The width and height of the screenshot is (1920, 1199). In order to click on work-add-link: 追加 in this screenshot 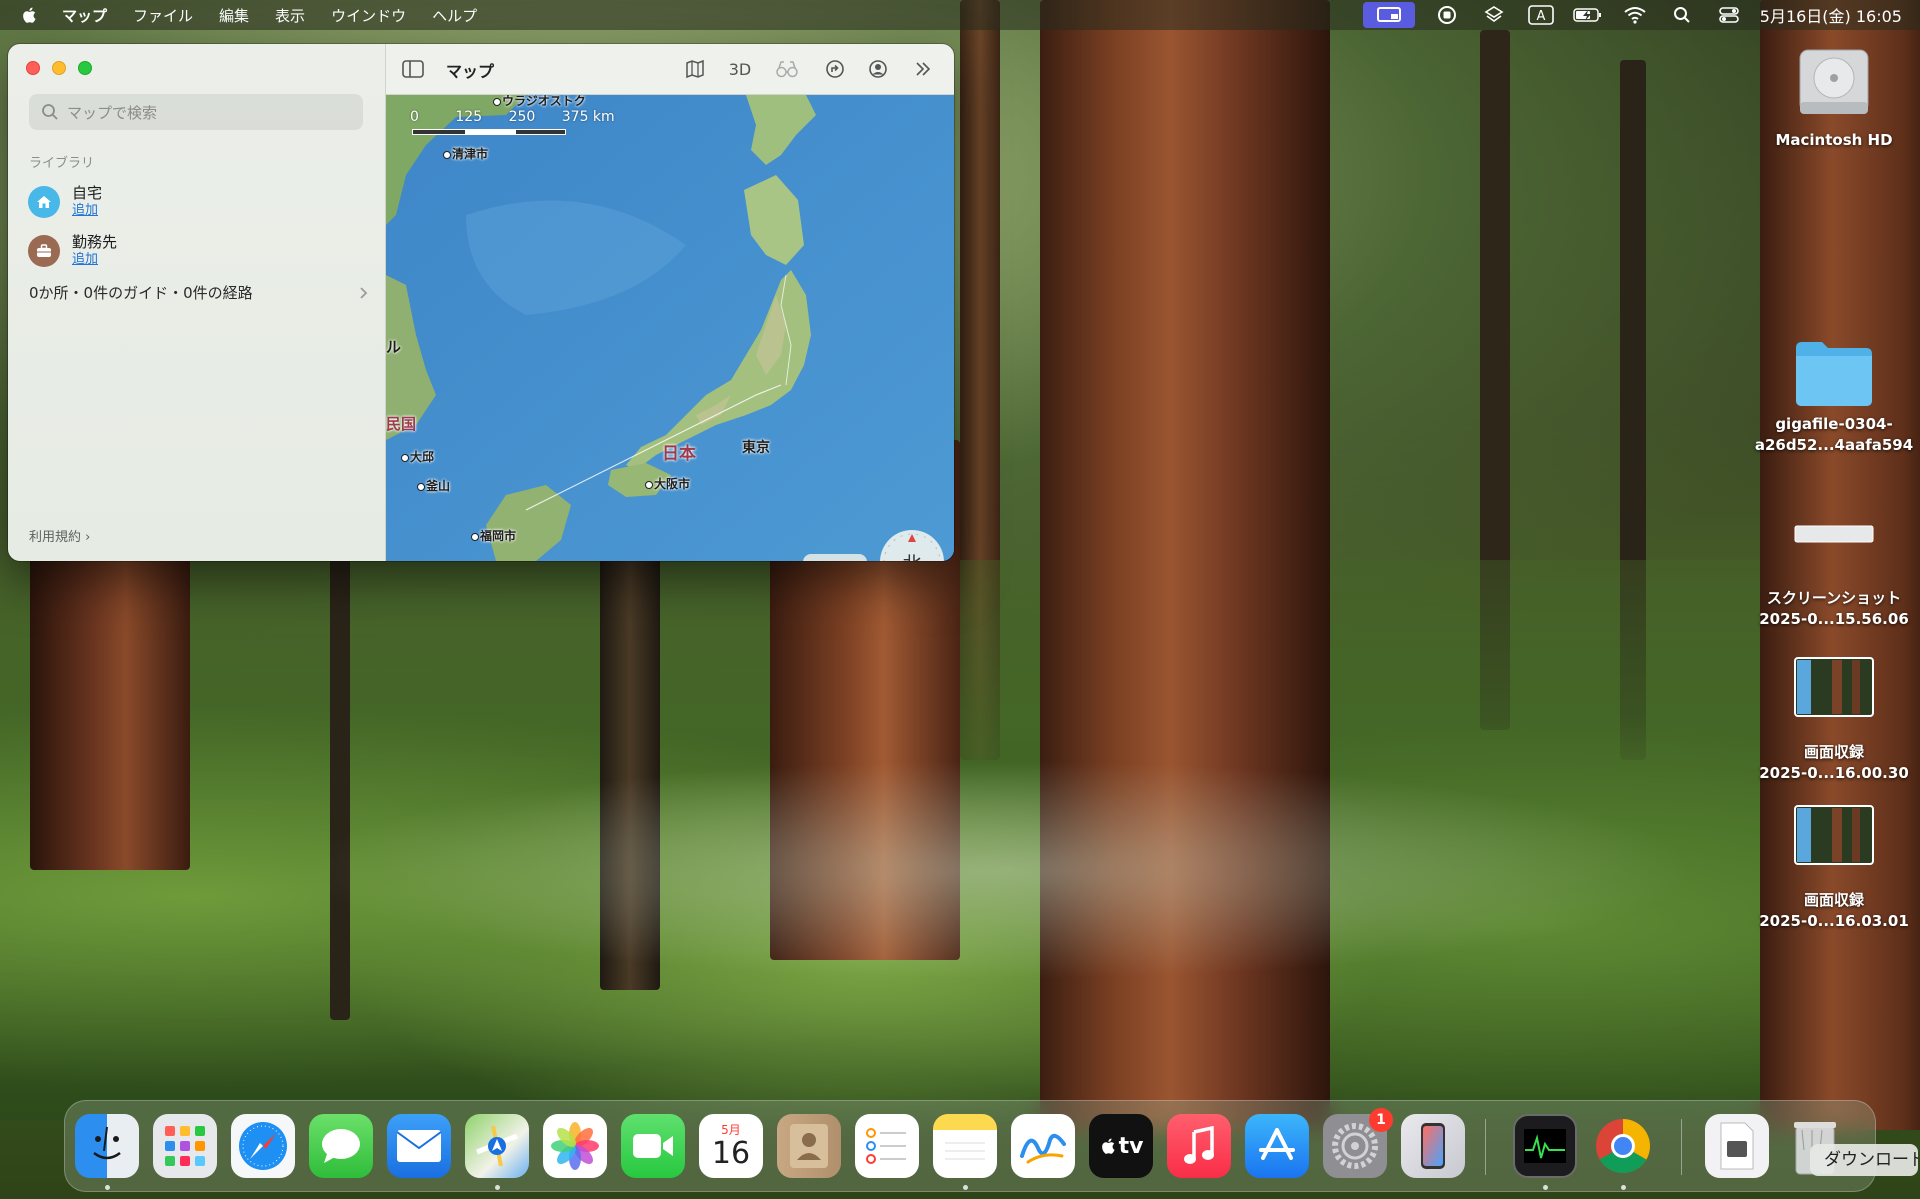, I will do `click(94, 259)`.